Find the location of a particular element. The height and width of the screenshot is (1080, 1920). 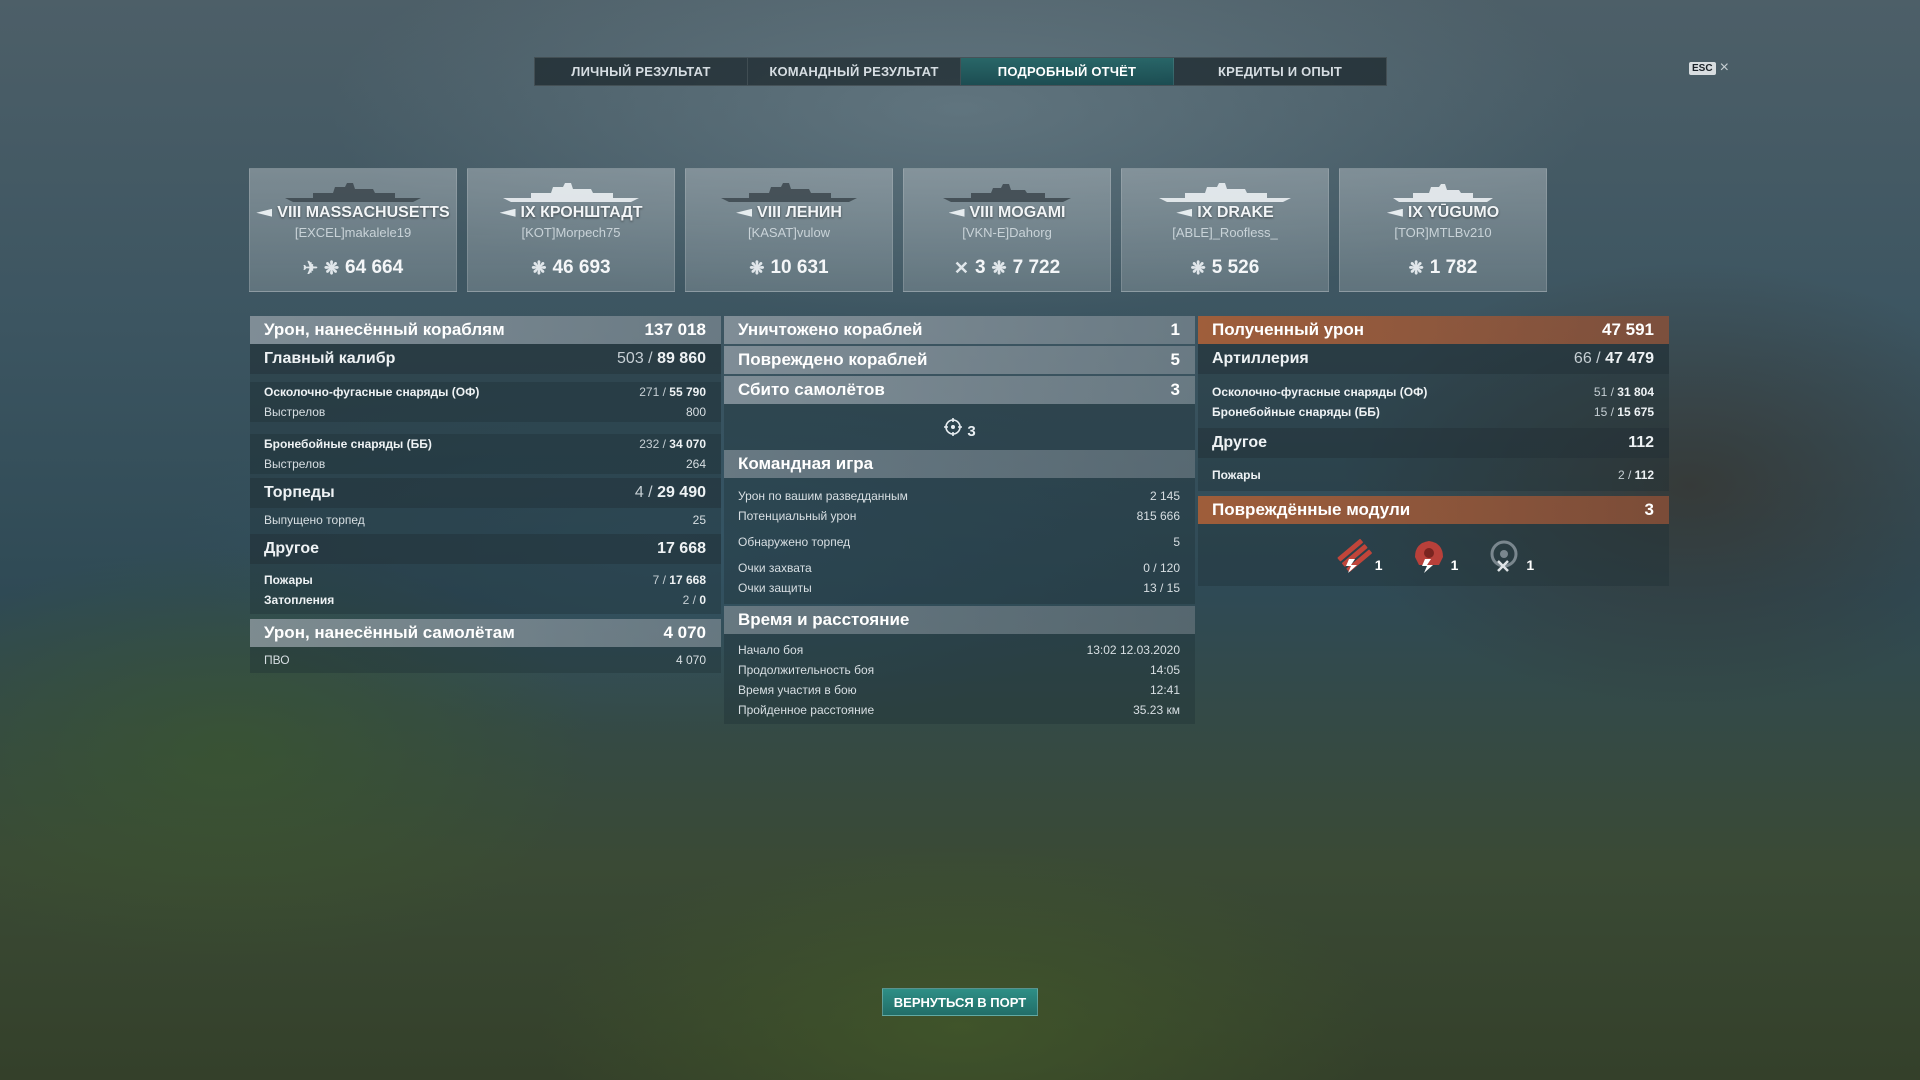

other-details: Пожары 7 / 17 668 Затопления 2 / 0 is located at coordinates (485, 589).